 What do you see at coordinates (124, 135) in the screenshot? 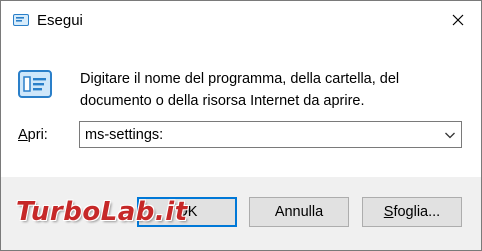
I see `open-input: ms-settings:` at bounding box center [124, 135].